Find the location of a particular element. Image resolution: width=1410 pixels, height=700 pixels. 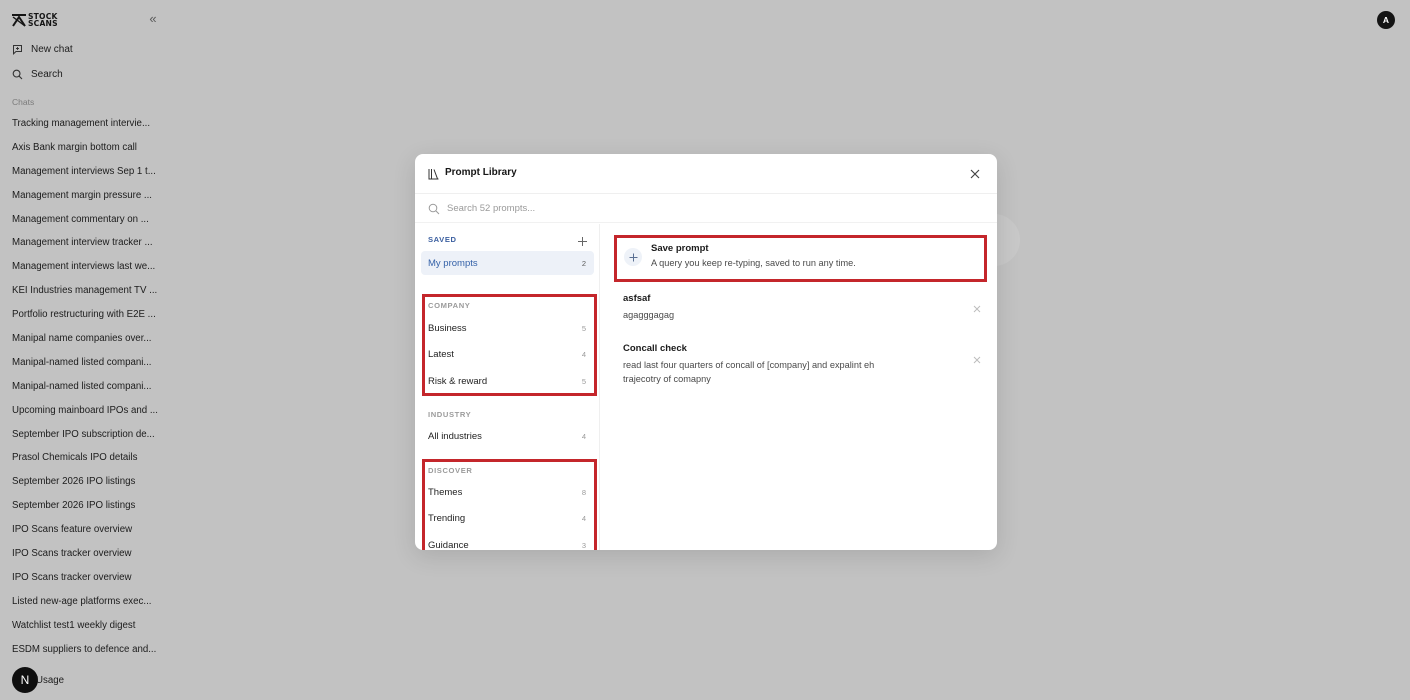

category-trending: Trending 4 is located at coordinates (507, 518).